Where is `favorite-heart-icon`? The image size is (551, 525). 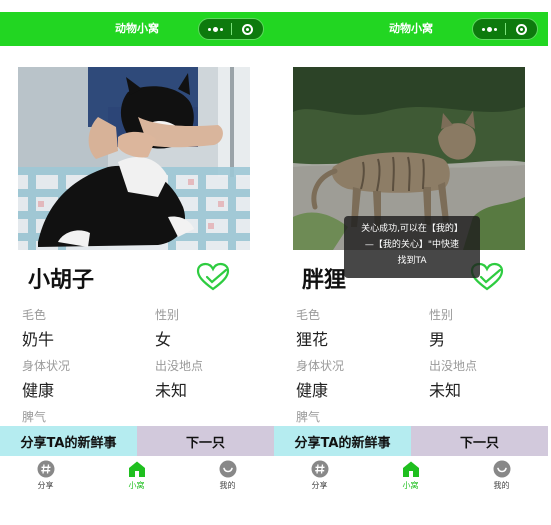 favorite-heart-icon is located at coordinates (213, 277).